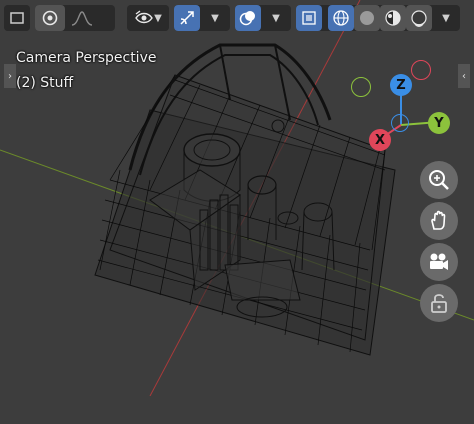 This screenshot has height=424, width=474. I want to click on xray-toggle-button, so click(309, 18).